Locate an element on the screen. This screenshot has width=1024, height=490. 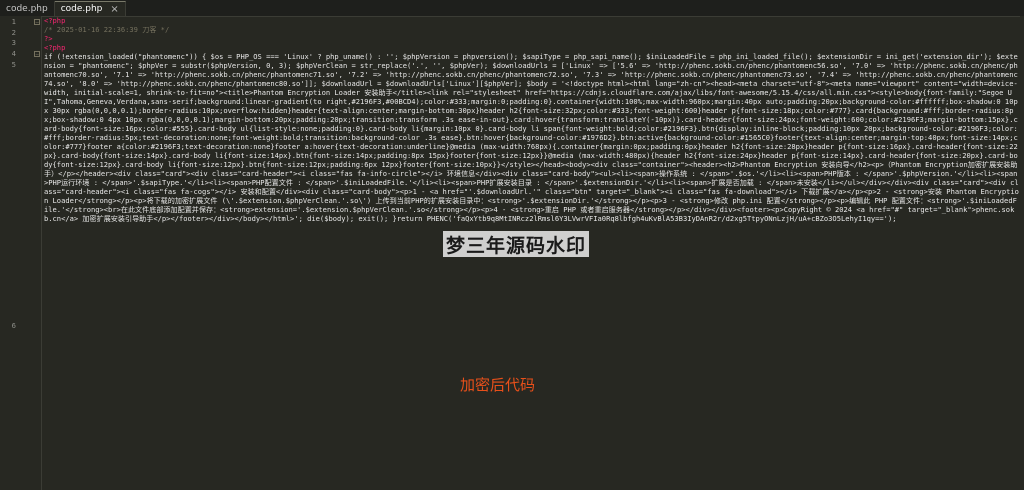
tab-bar: code.php code.php × is located at coordinates (512, 8).